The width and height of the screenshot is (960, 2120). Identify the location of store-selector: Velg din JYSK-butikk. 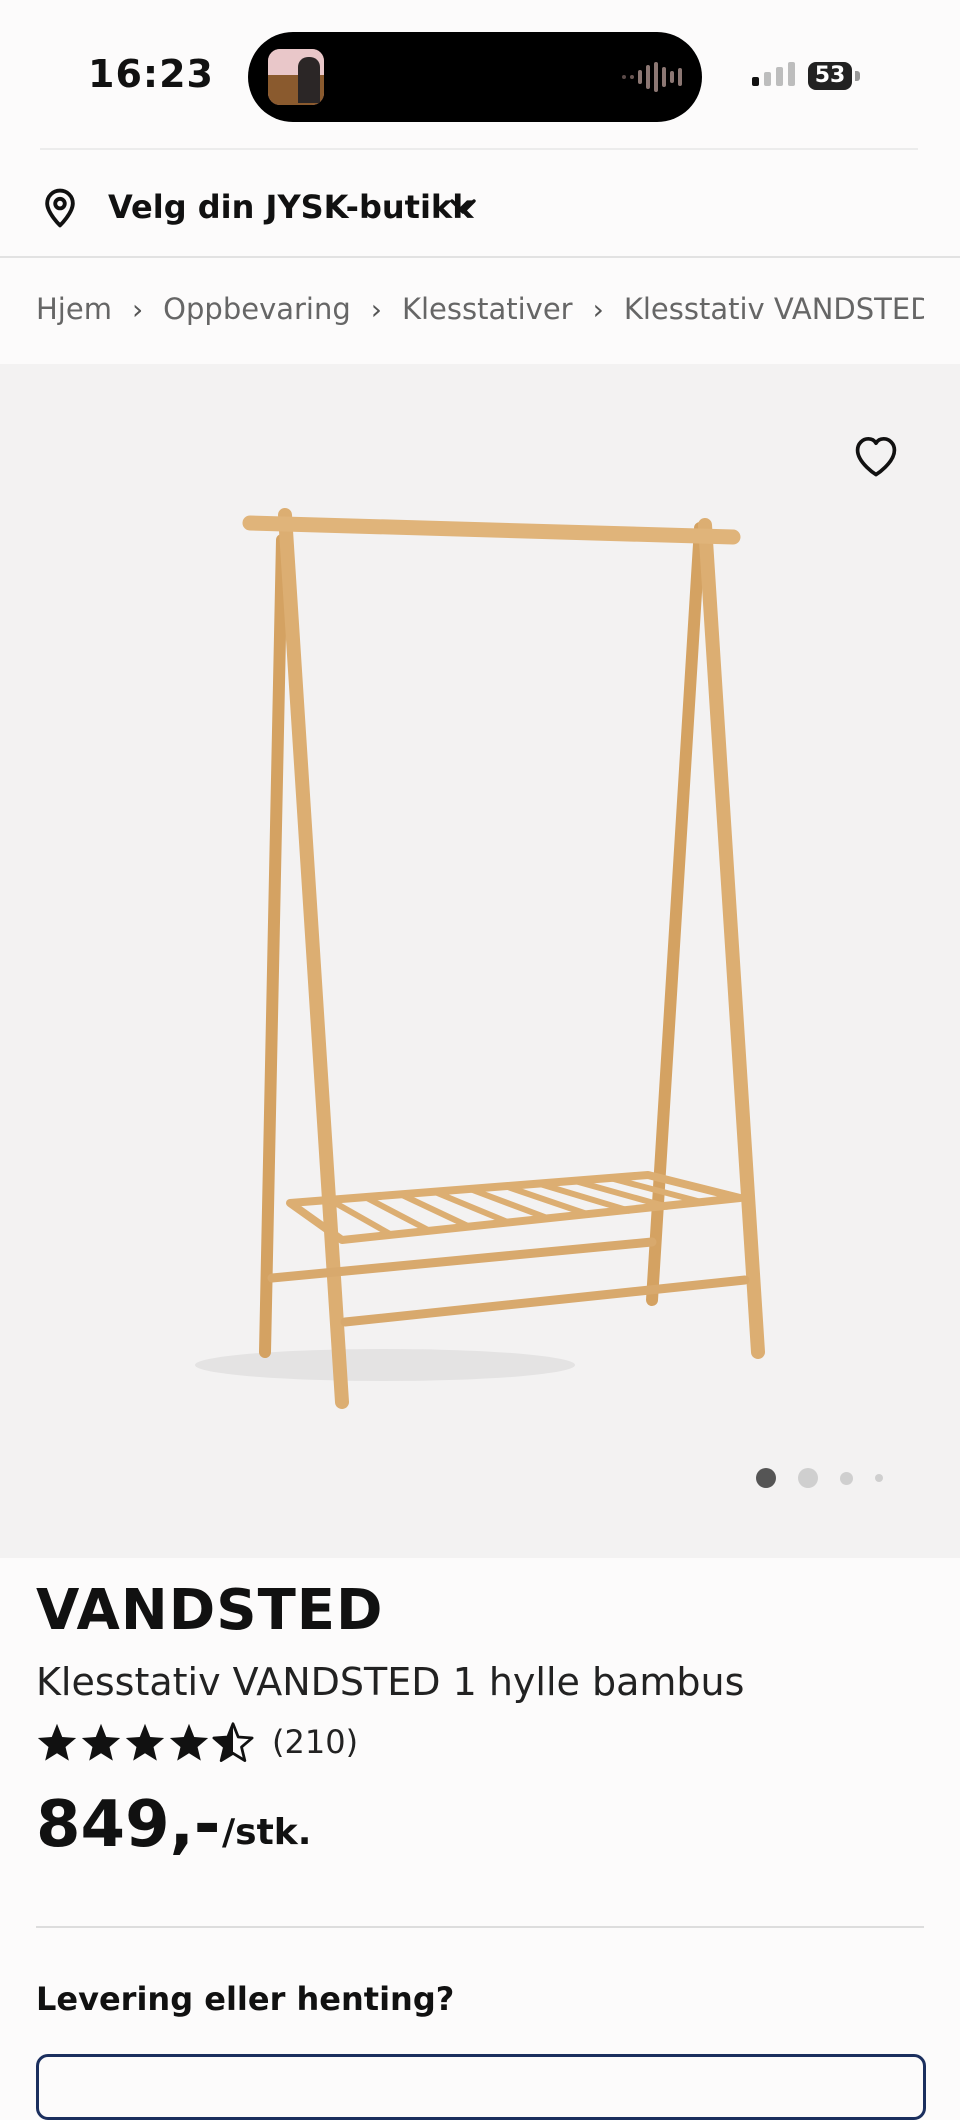
(480, 204).